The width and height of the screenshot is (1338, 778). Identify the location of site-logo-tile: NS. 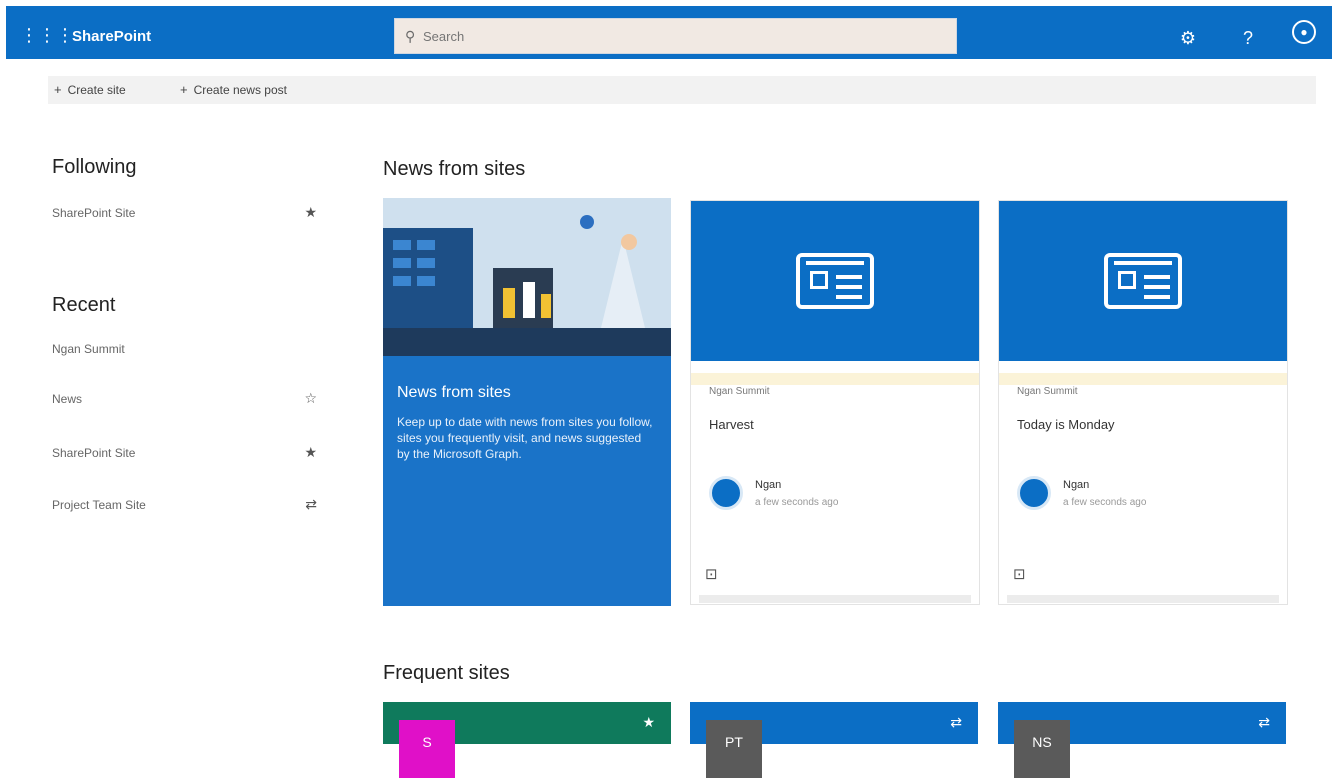
(1042, 749).